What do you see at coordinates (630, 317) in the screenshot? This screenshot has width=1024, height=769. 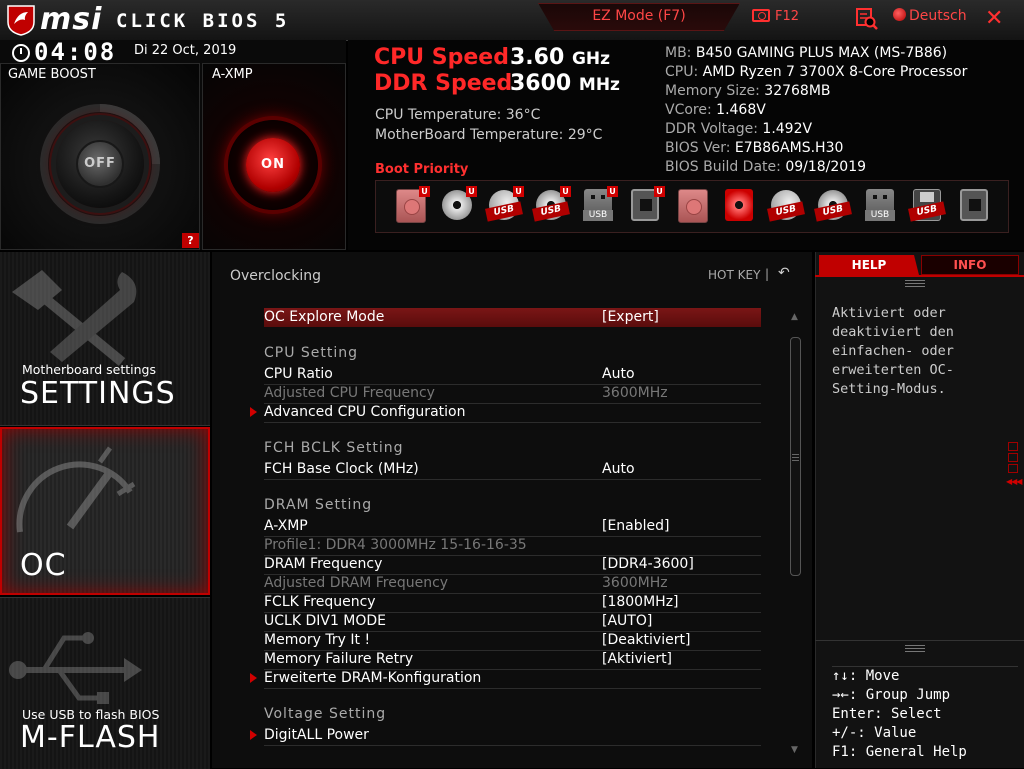 I see `setting-value: [Expert]` at bounding box center [630, 317].